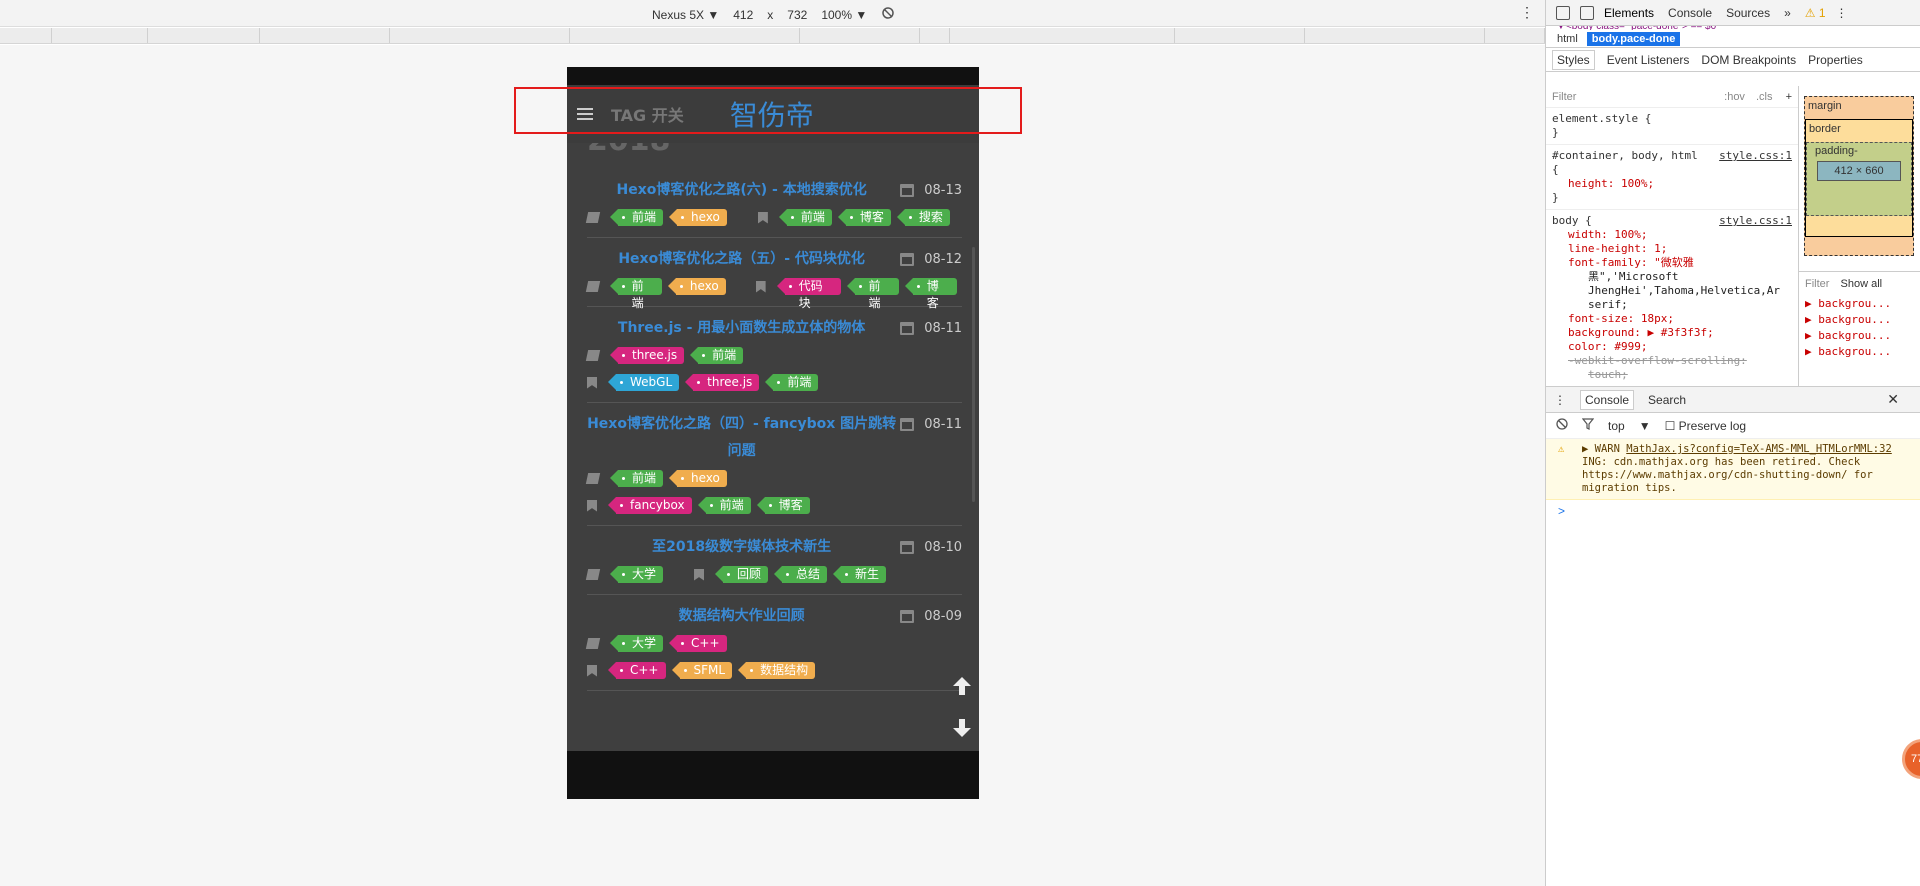 The image size is (1920, 886). Describe the element at coordinates (1815, 13) in the screenshot. I see `warning-count-badge: ⚠ 1` at that location.